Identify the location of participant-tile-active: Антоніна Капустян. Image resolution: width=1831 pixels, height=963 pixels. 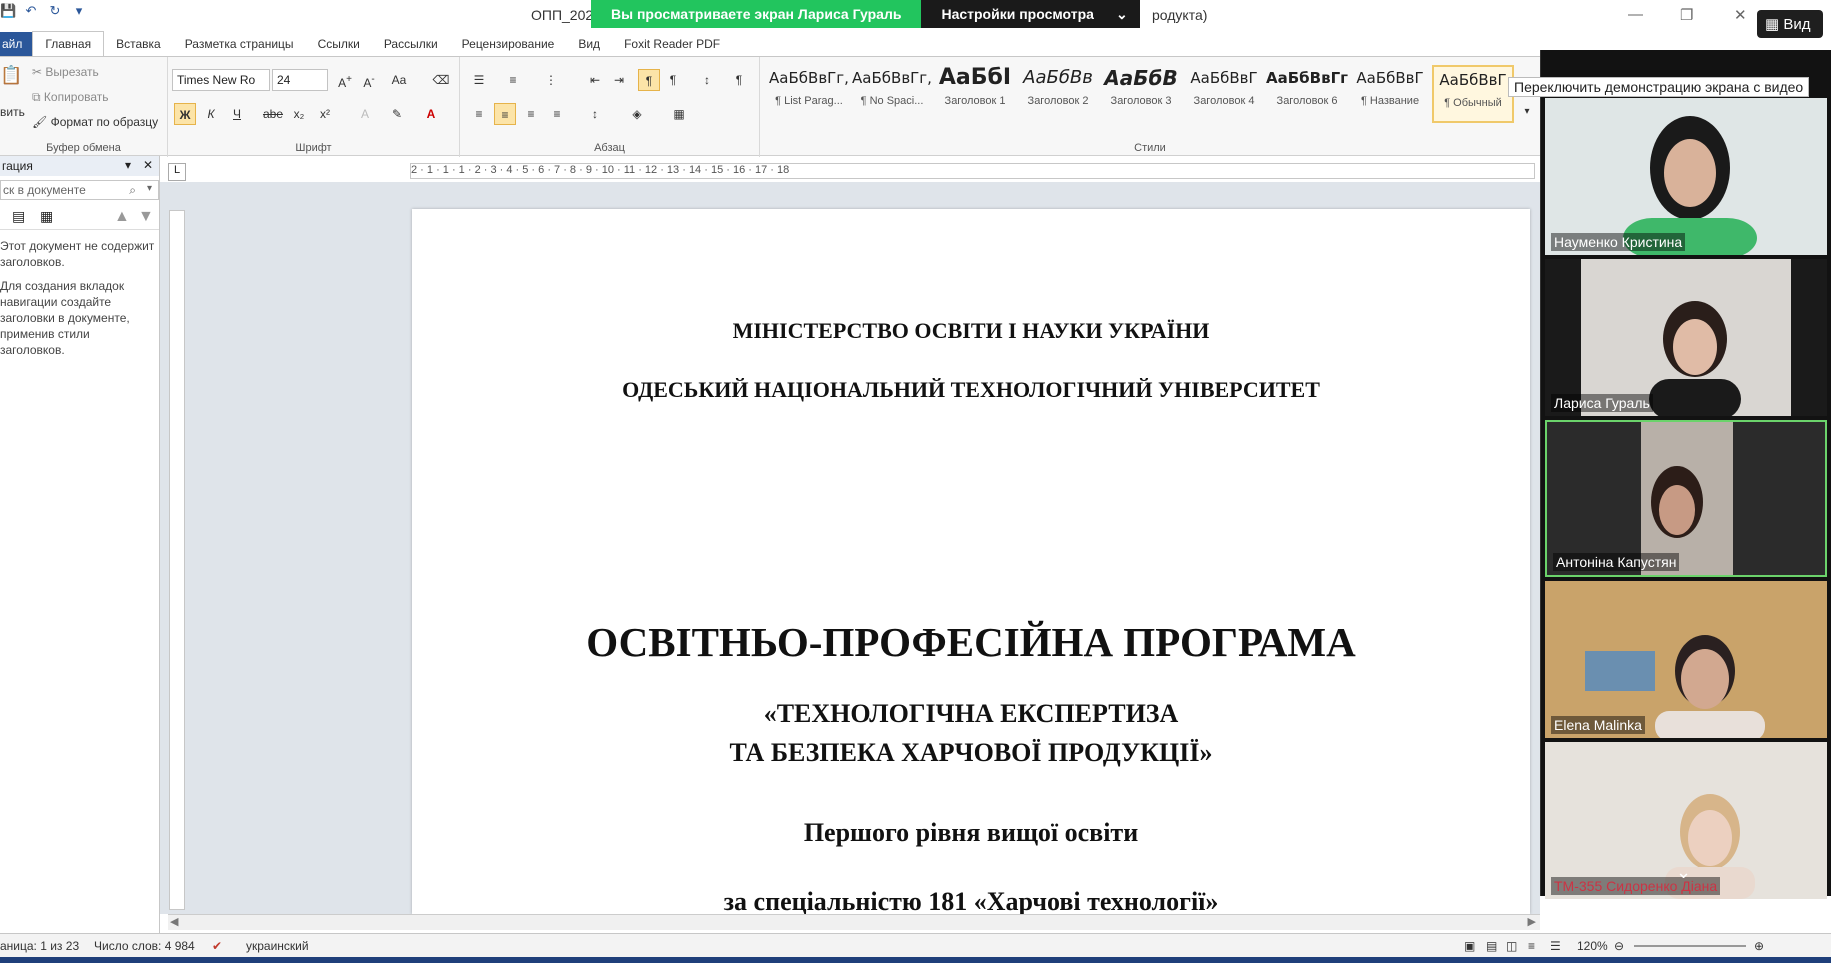
(1686, 498).